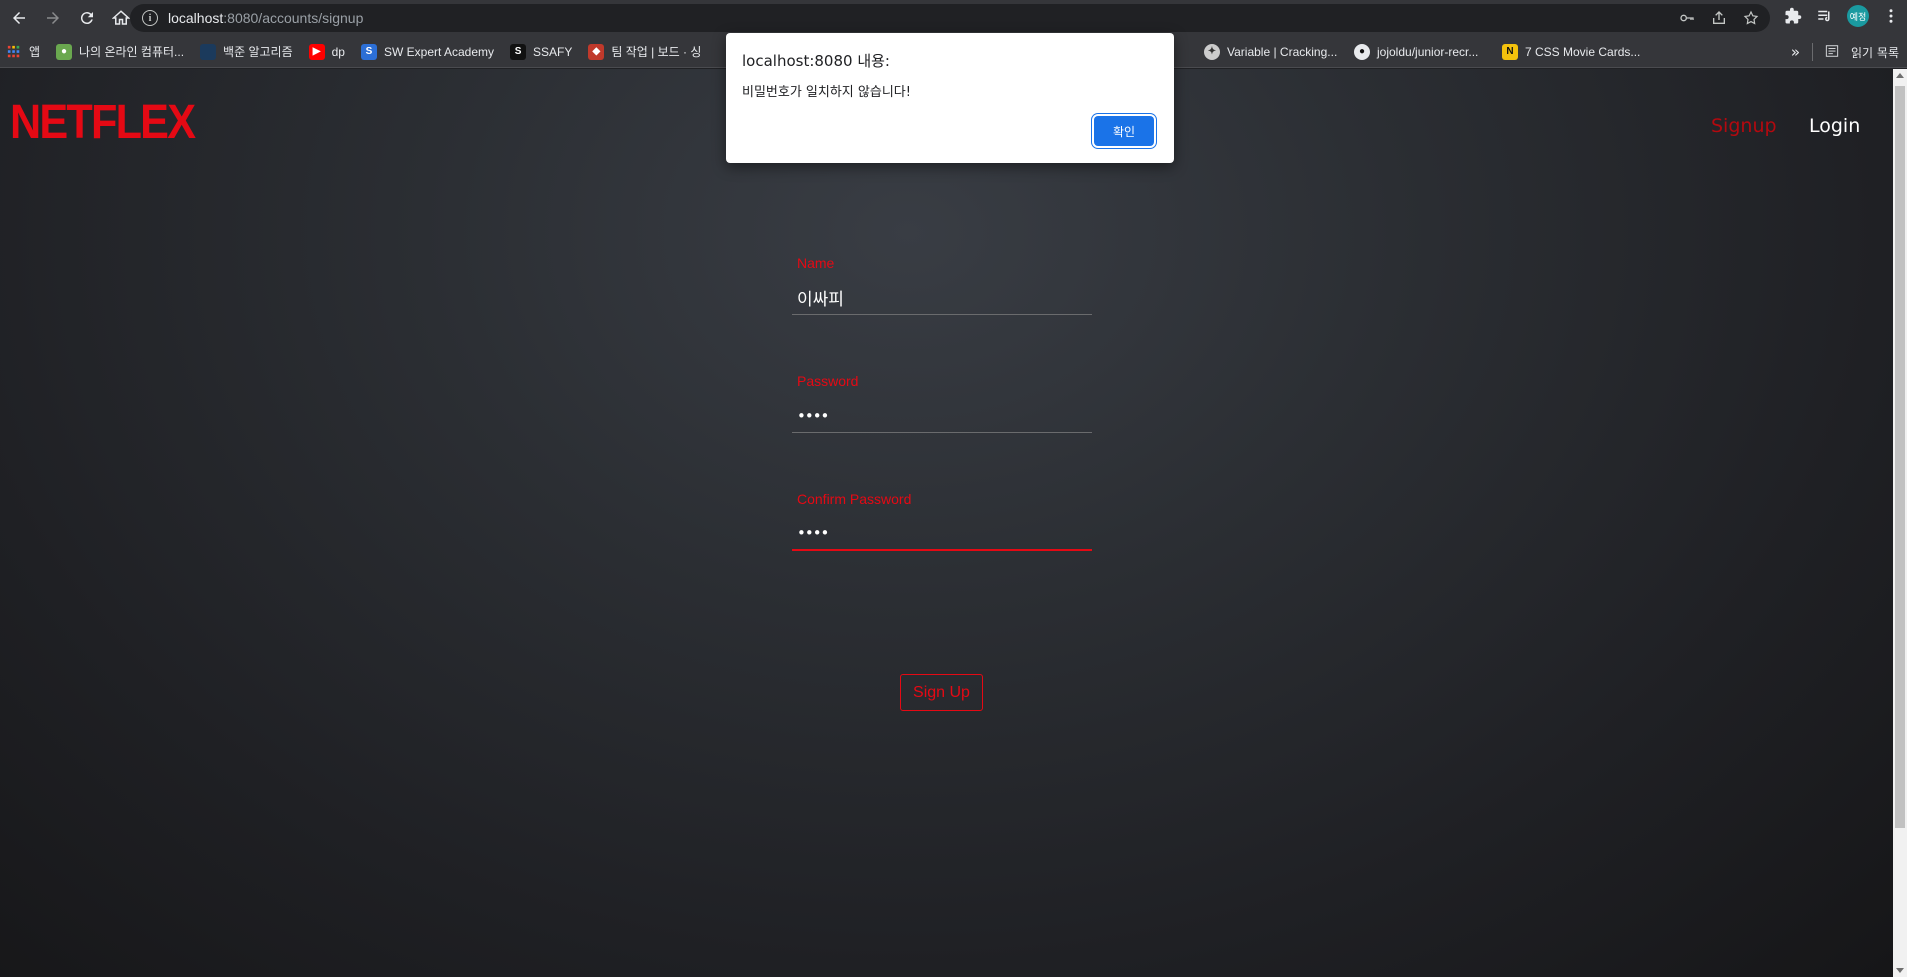 The height and width of the screenshot is (977, 1907). I want to click on share-icon, so click(1719, 18).